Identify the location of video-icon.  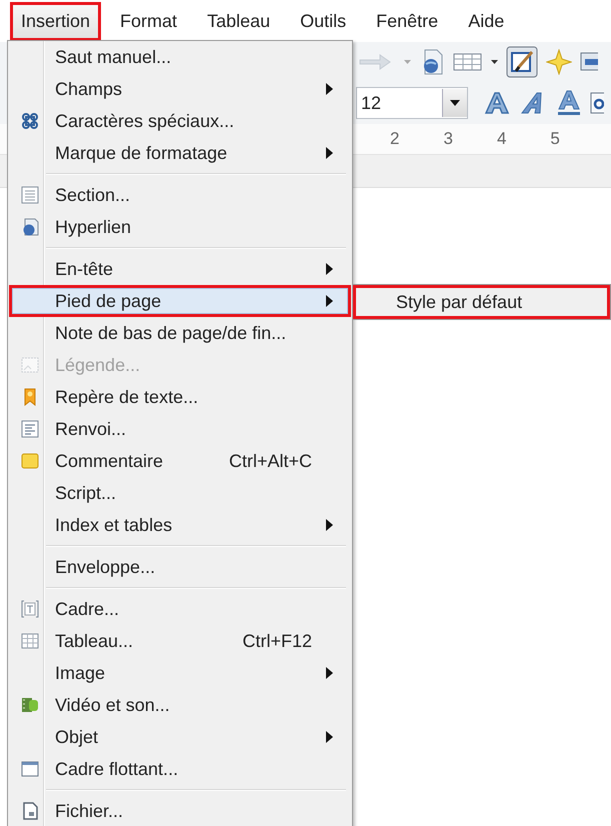
(30, 705).